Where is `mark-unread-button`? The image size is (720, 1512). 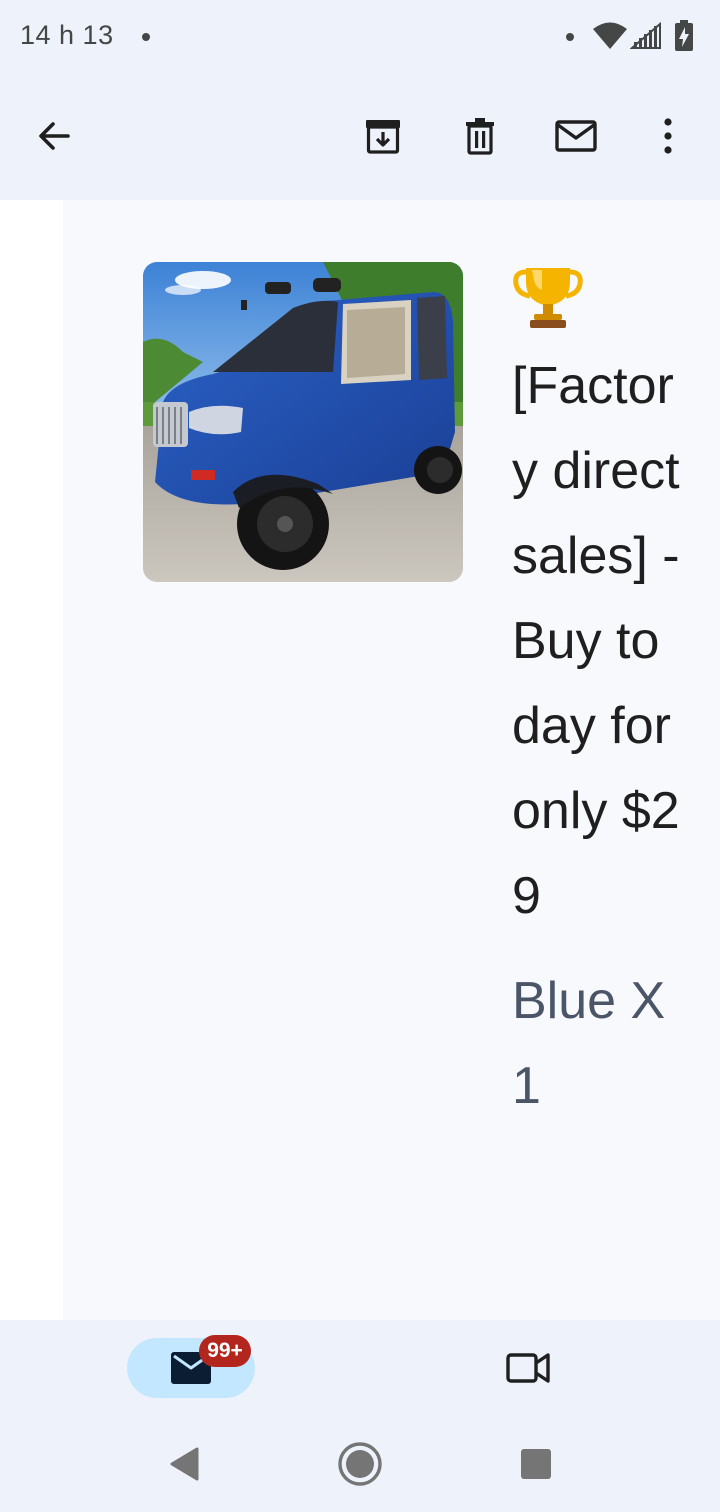 mark-unread-button is located at coordinates (576, 136).